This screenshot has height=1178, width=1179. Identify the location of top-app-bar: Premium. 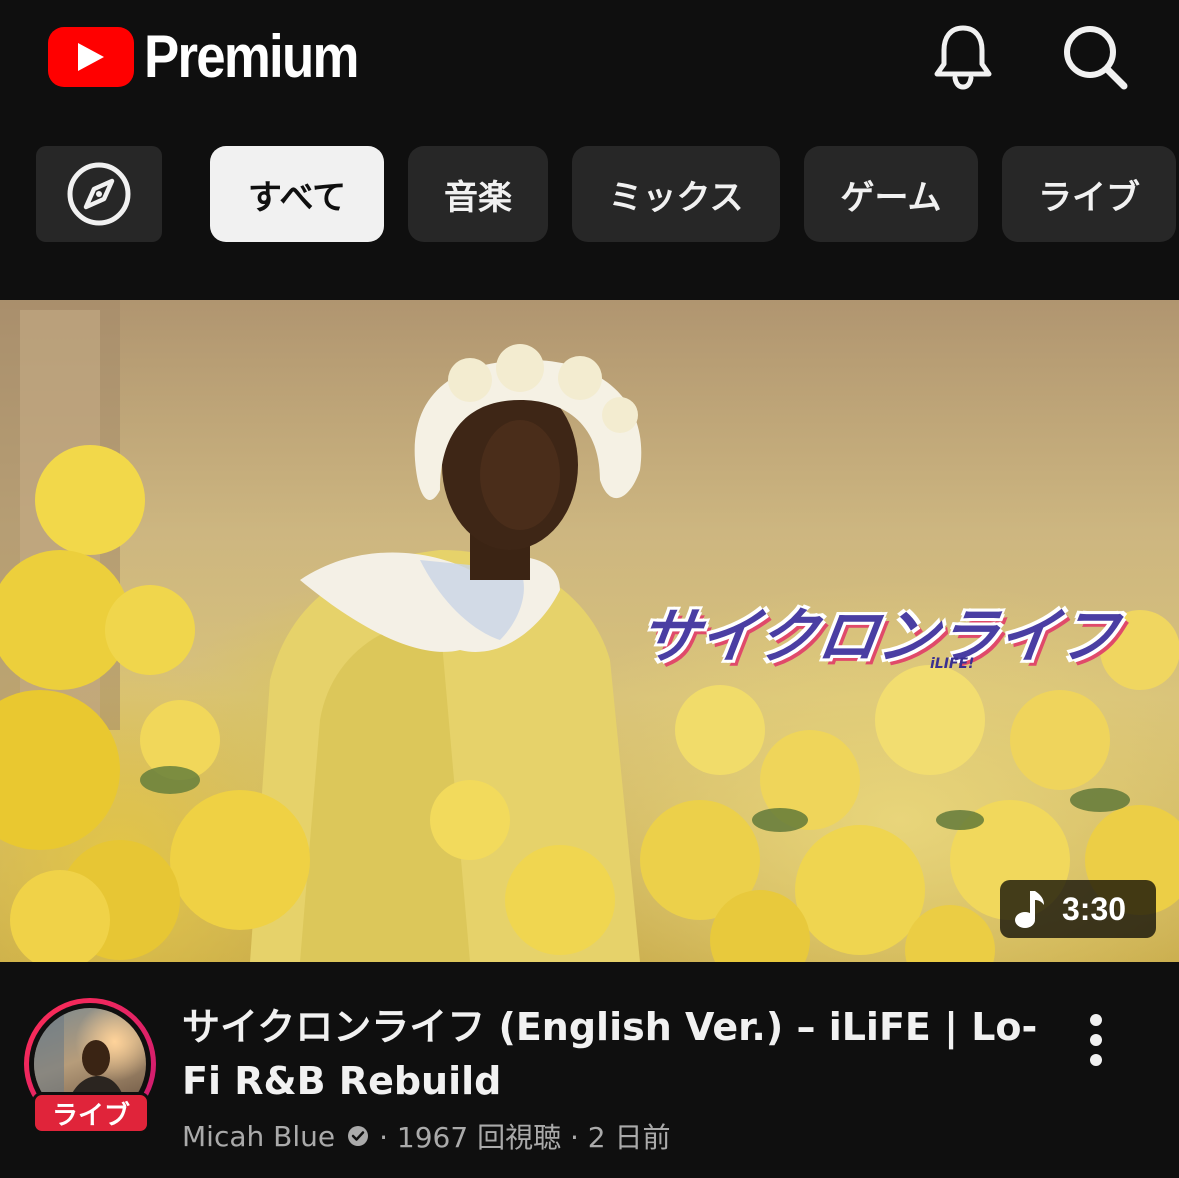
(589, 60).